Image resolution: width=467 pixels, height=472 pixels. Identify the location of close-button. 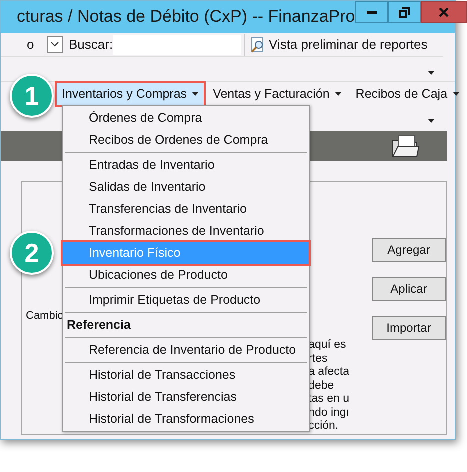
(444, 12).